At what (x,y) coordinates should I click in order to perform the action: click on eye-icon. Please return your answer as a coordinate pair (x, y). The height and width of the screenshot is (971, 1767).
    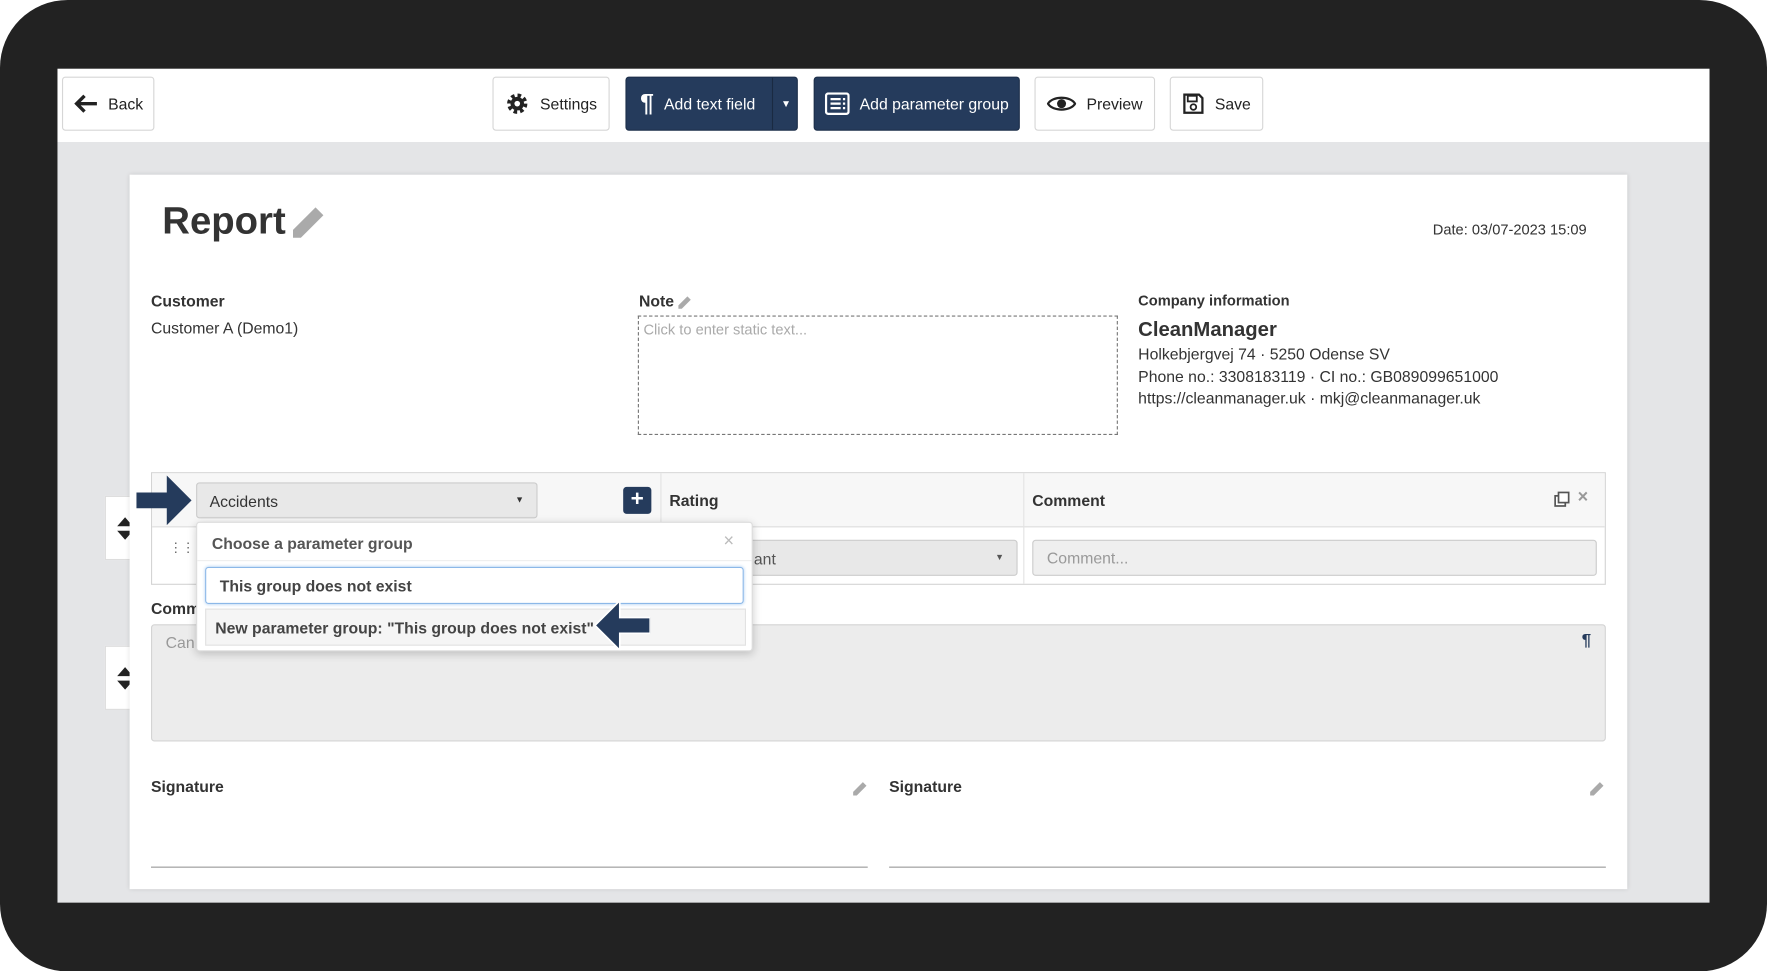
    Looking at the image, I should click on (1062, 103).